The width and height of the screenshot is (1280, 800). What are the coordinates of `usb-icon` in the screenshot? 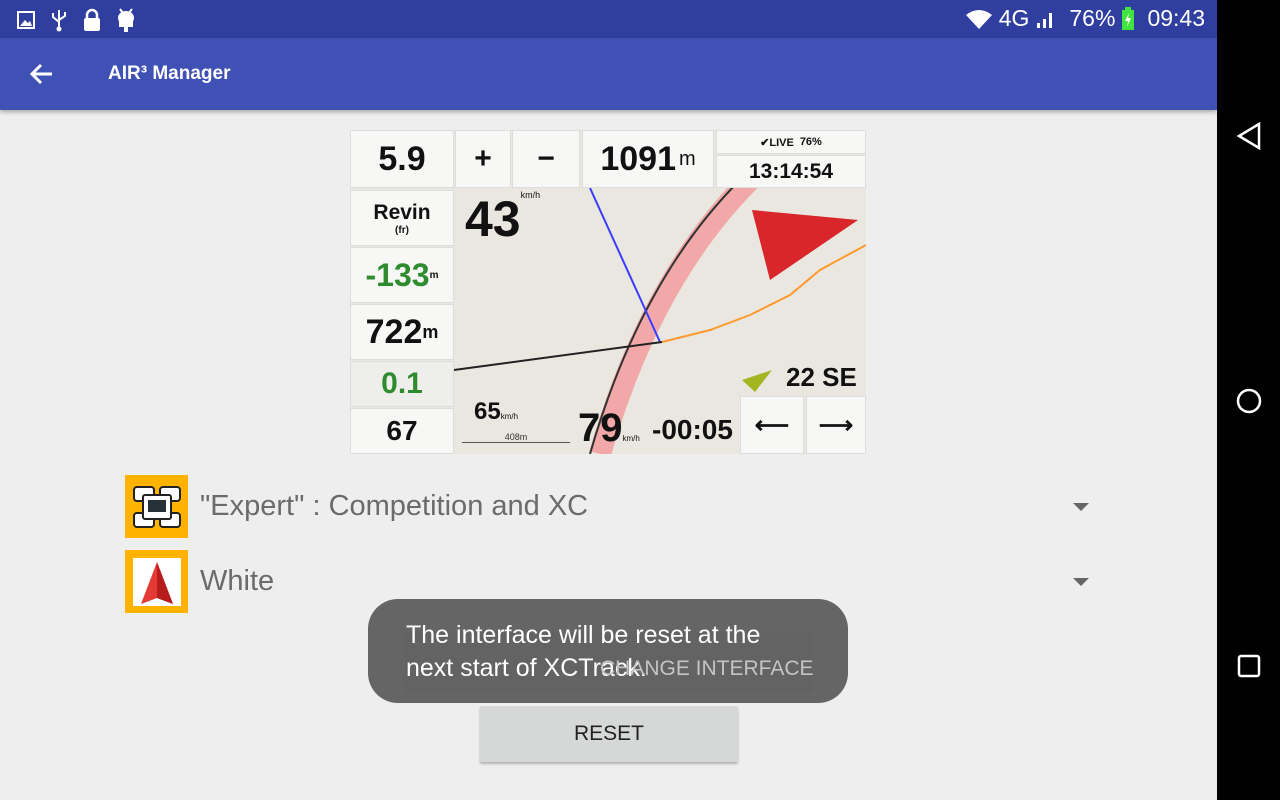 It's located at (59, 21).